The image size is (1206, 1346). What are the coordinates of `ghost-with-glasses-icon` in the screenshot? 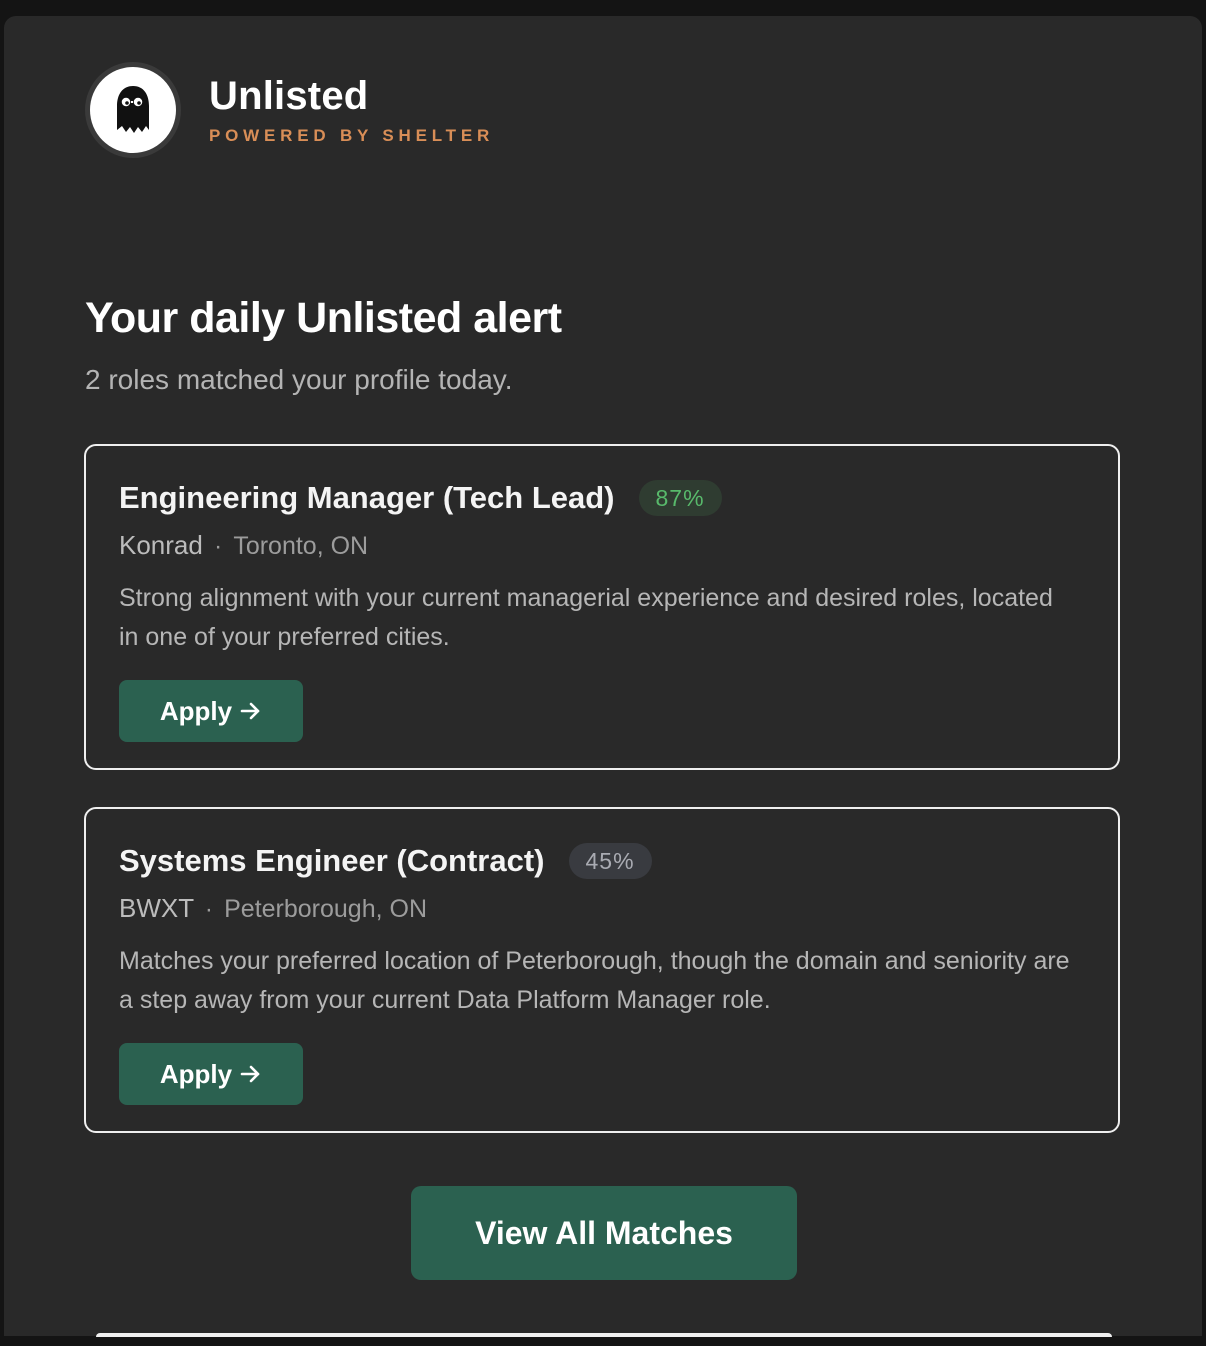 It's located at (133, 109).